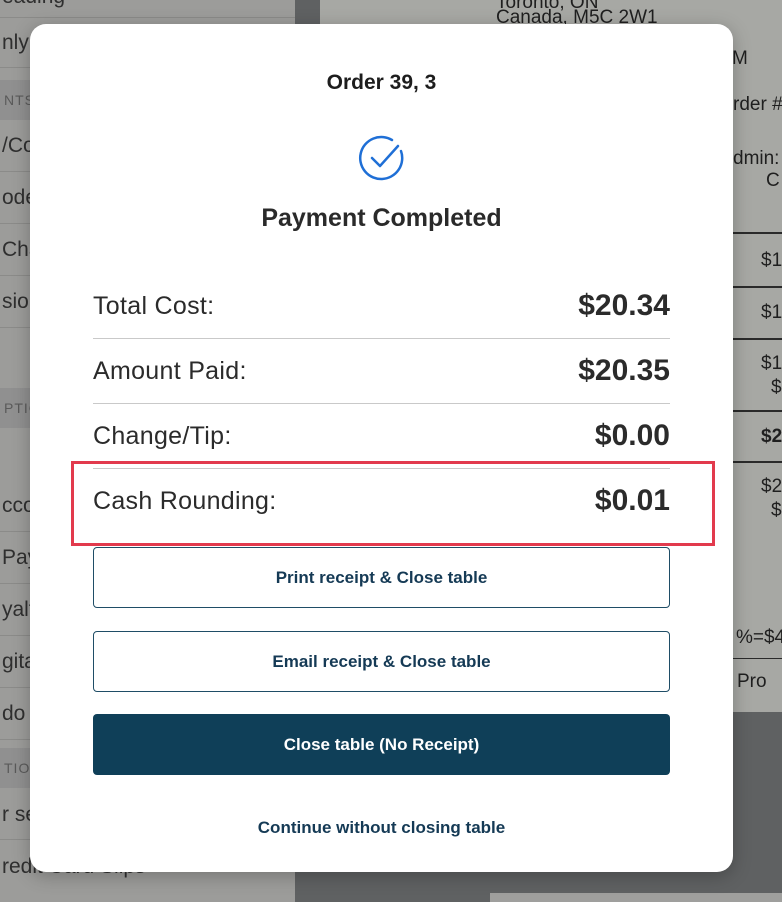 Image resolution: width=782 pixels, height=902 pixels. What do you see at coordinates (752, 681) in the screenshot?
I see `receipt-text: Pro` at bounding box center [752, 681].